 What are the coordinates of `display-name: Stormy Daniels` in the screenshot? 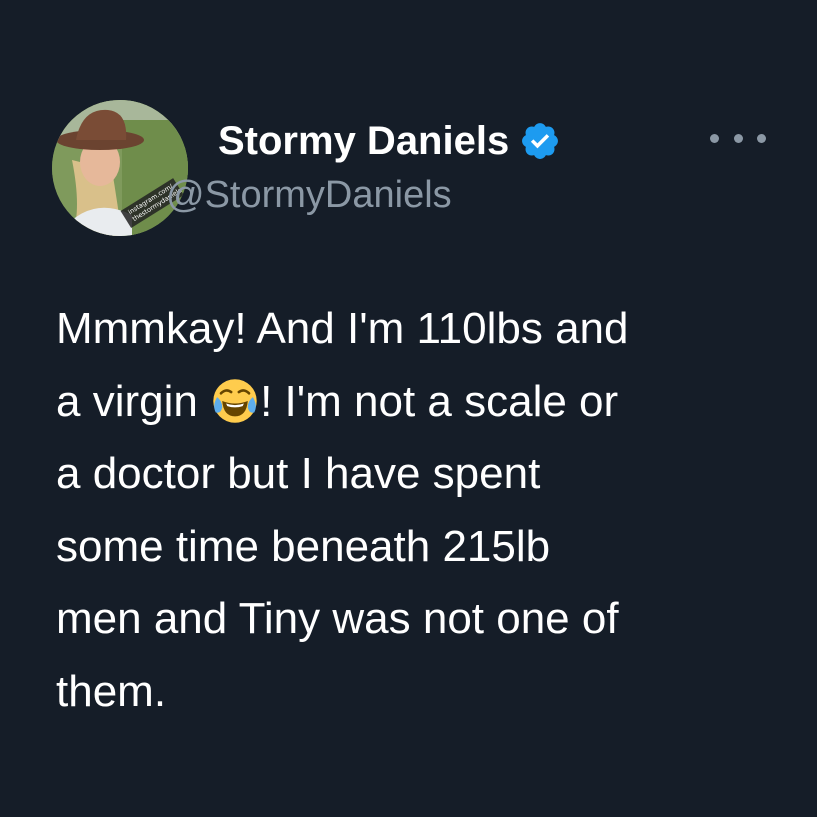 It's located at (363, 141).